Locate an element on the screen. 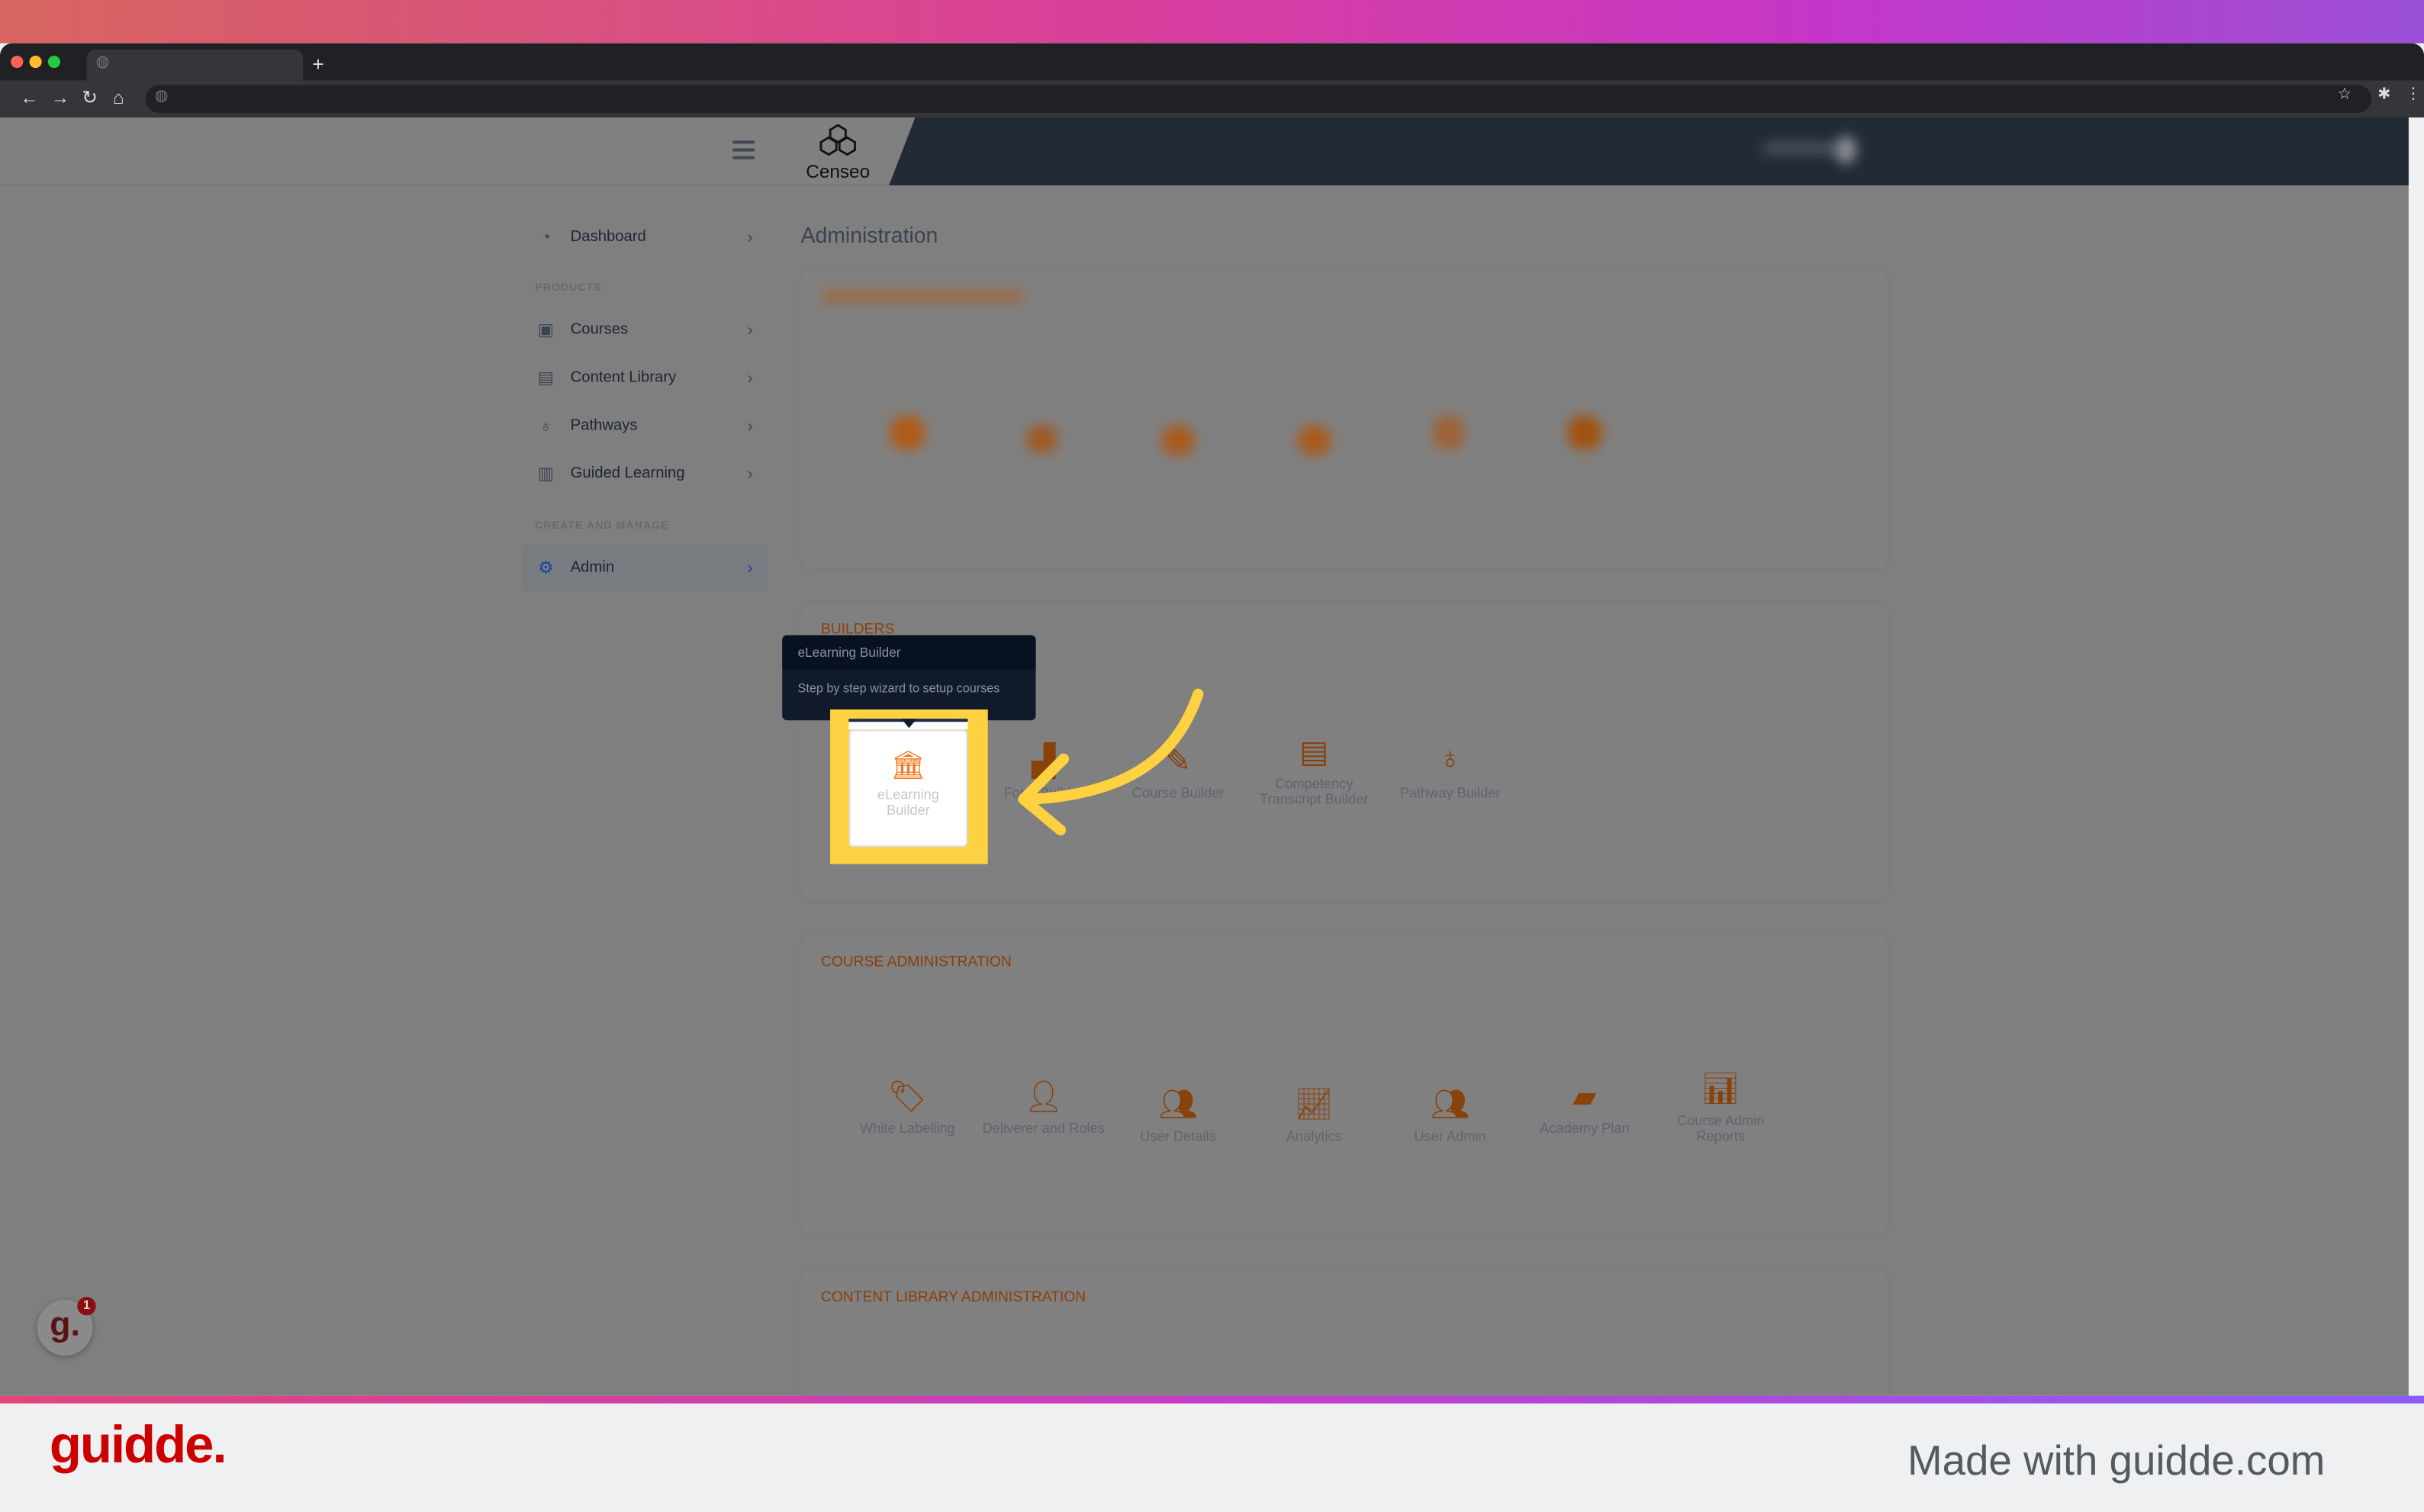 This screenshot has height=1512, width=2424. tile-label: Deliverer and Roles is located at coordinates (1043, 1129).